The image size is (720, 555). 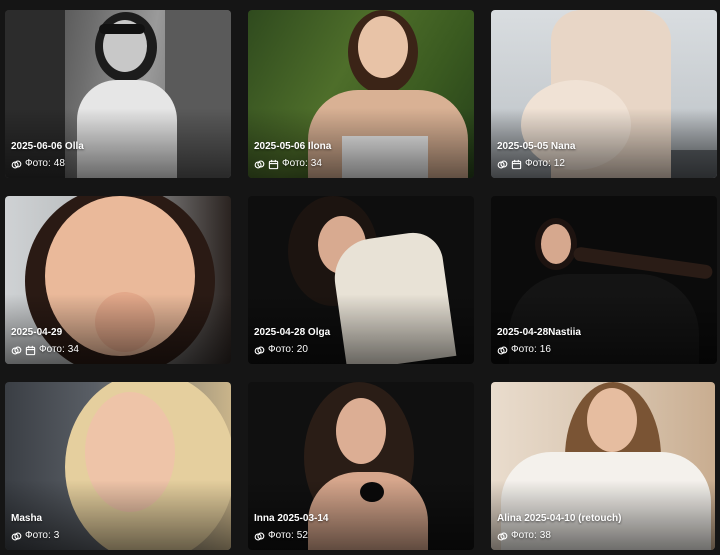 What do you see at coordinates (118, 155) in the screenshot?
I see `album-caption: 2025-06-06 Olla Фото: 48` at bounding box center [118, 155].